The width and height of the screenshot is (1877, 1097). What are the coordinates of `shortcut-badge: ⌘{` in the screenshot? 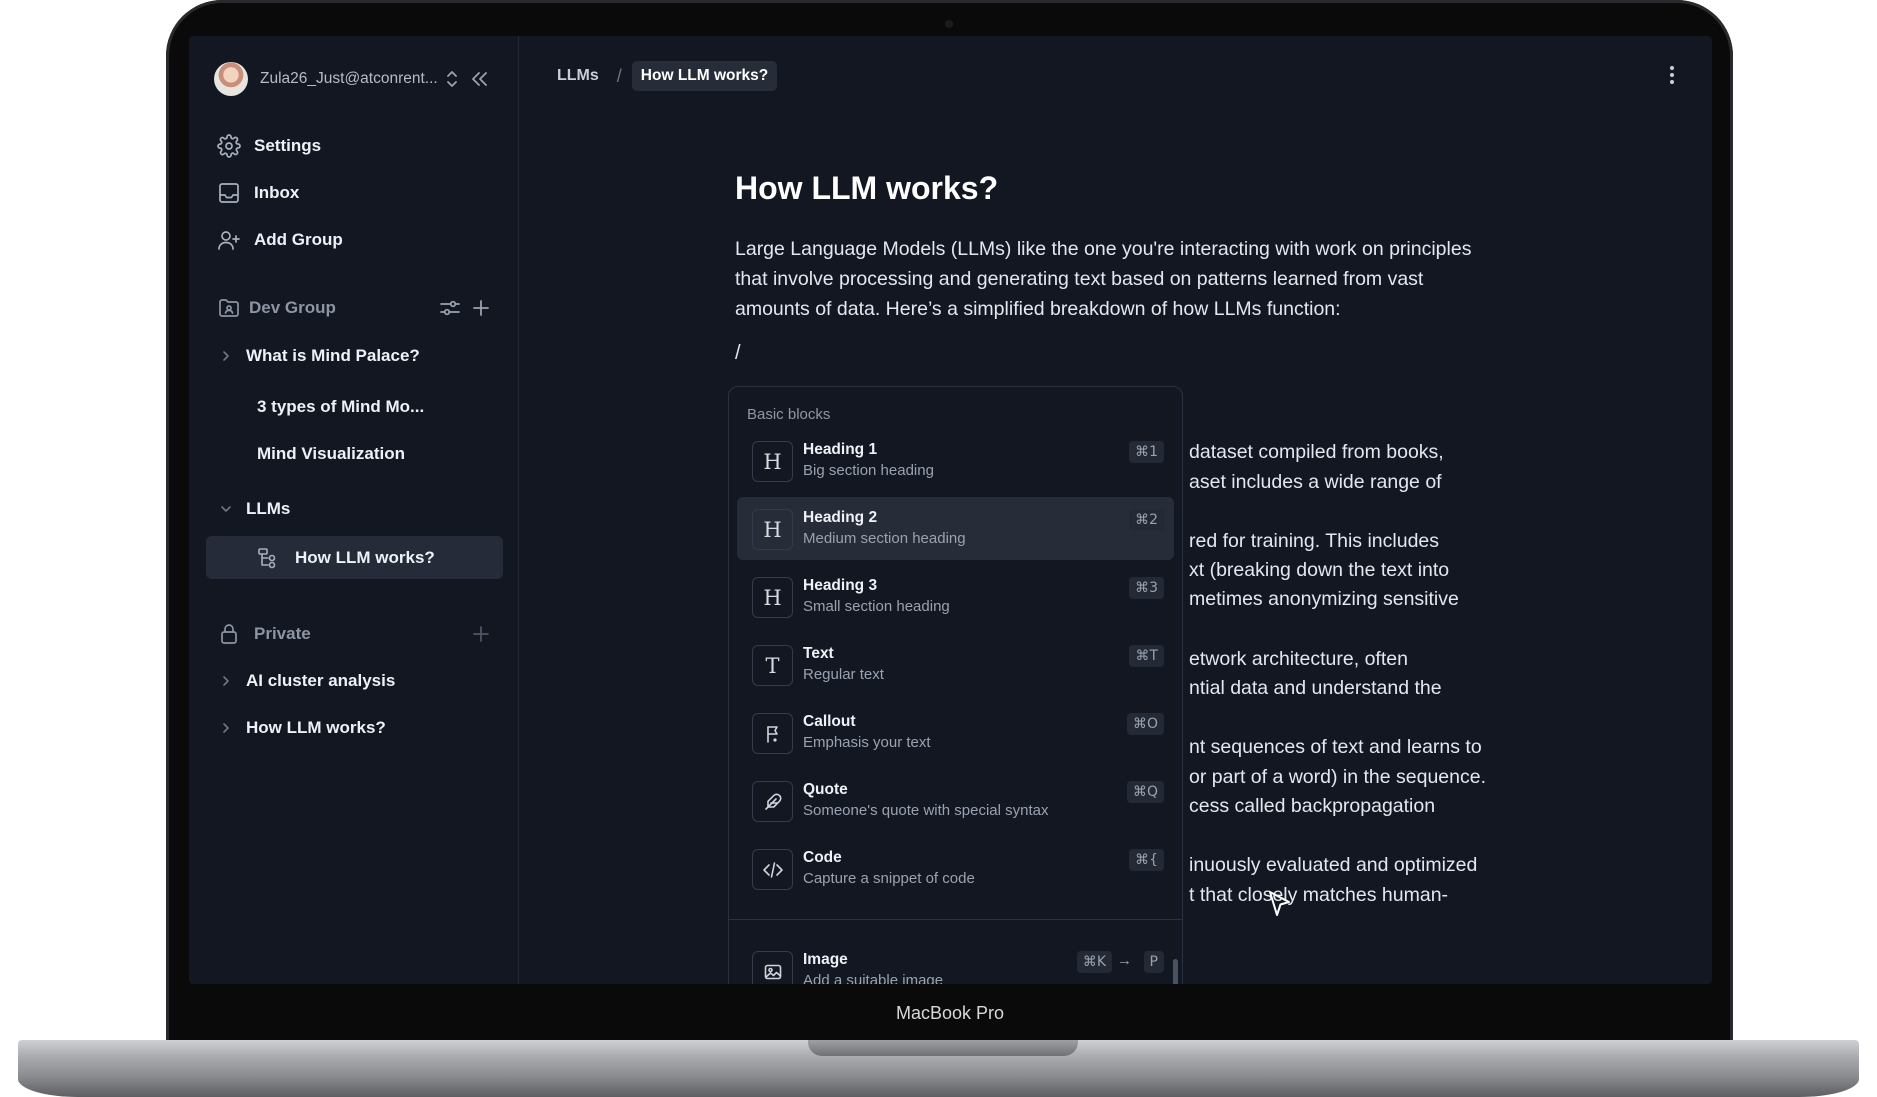 It's located at (1146, 860).